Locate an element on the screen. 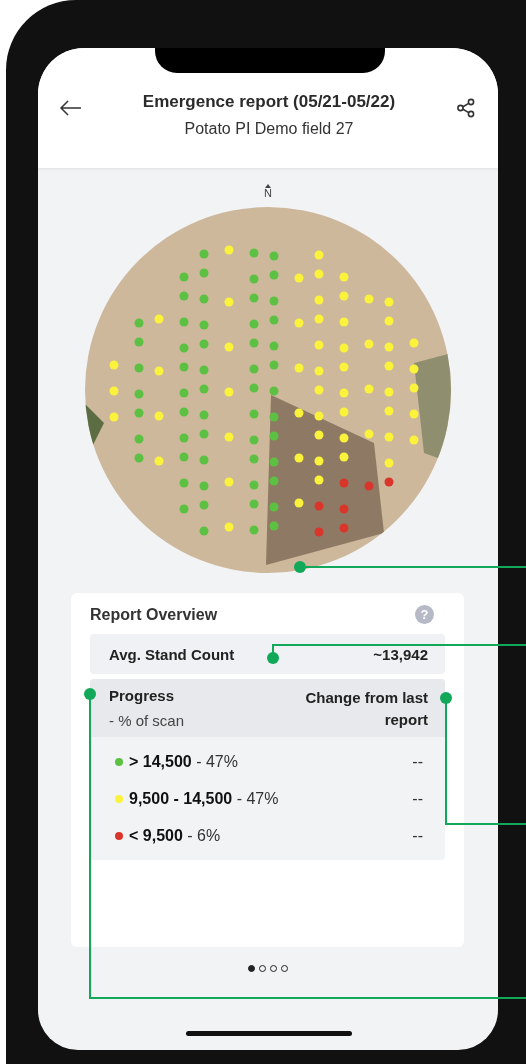 The width and height of the screenshot is (526, 1064). back-arrow-icon is located at coordinates (71, 108).